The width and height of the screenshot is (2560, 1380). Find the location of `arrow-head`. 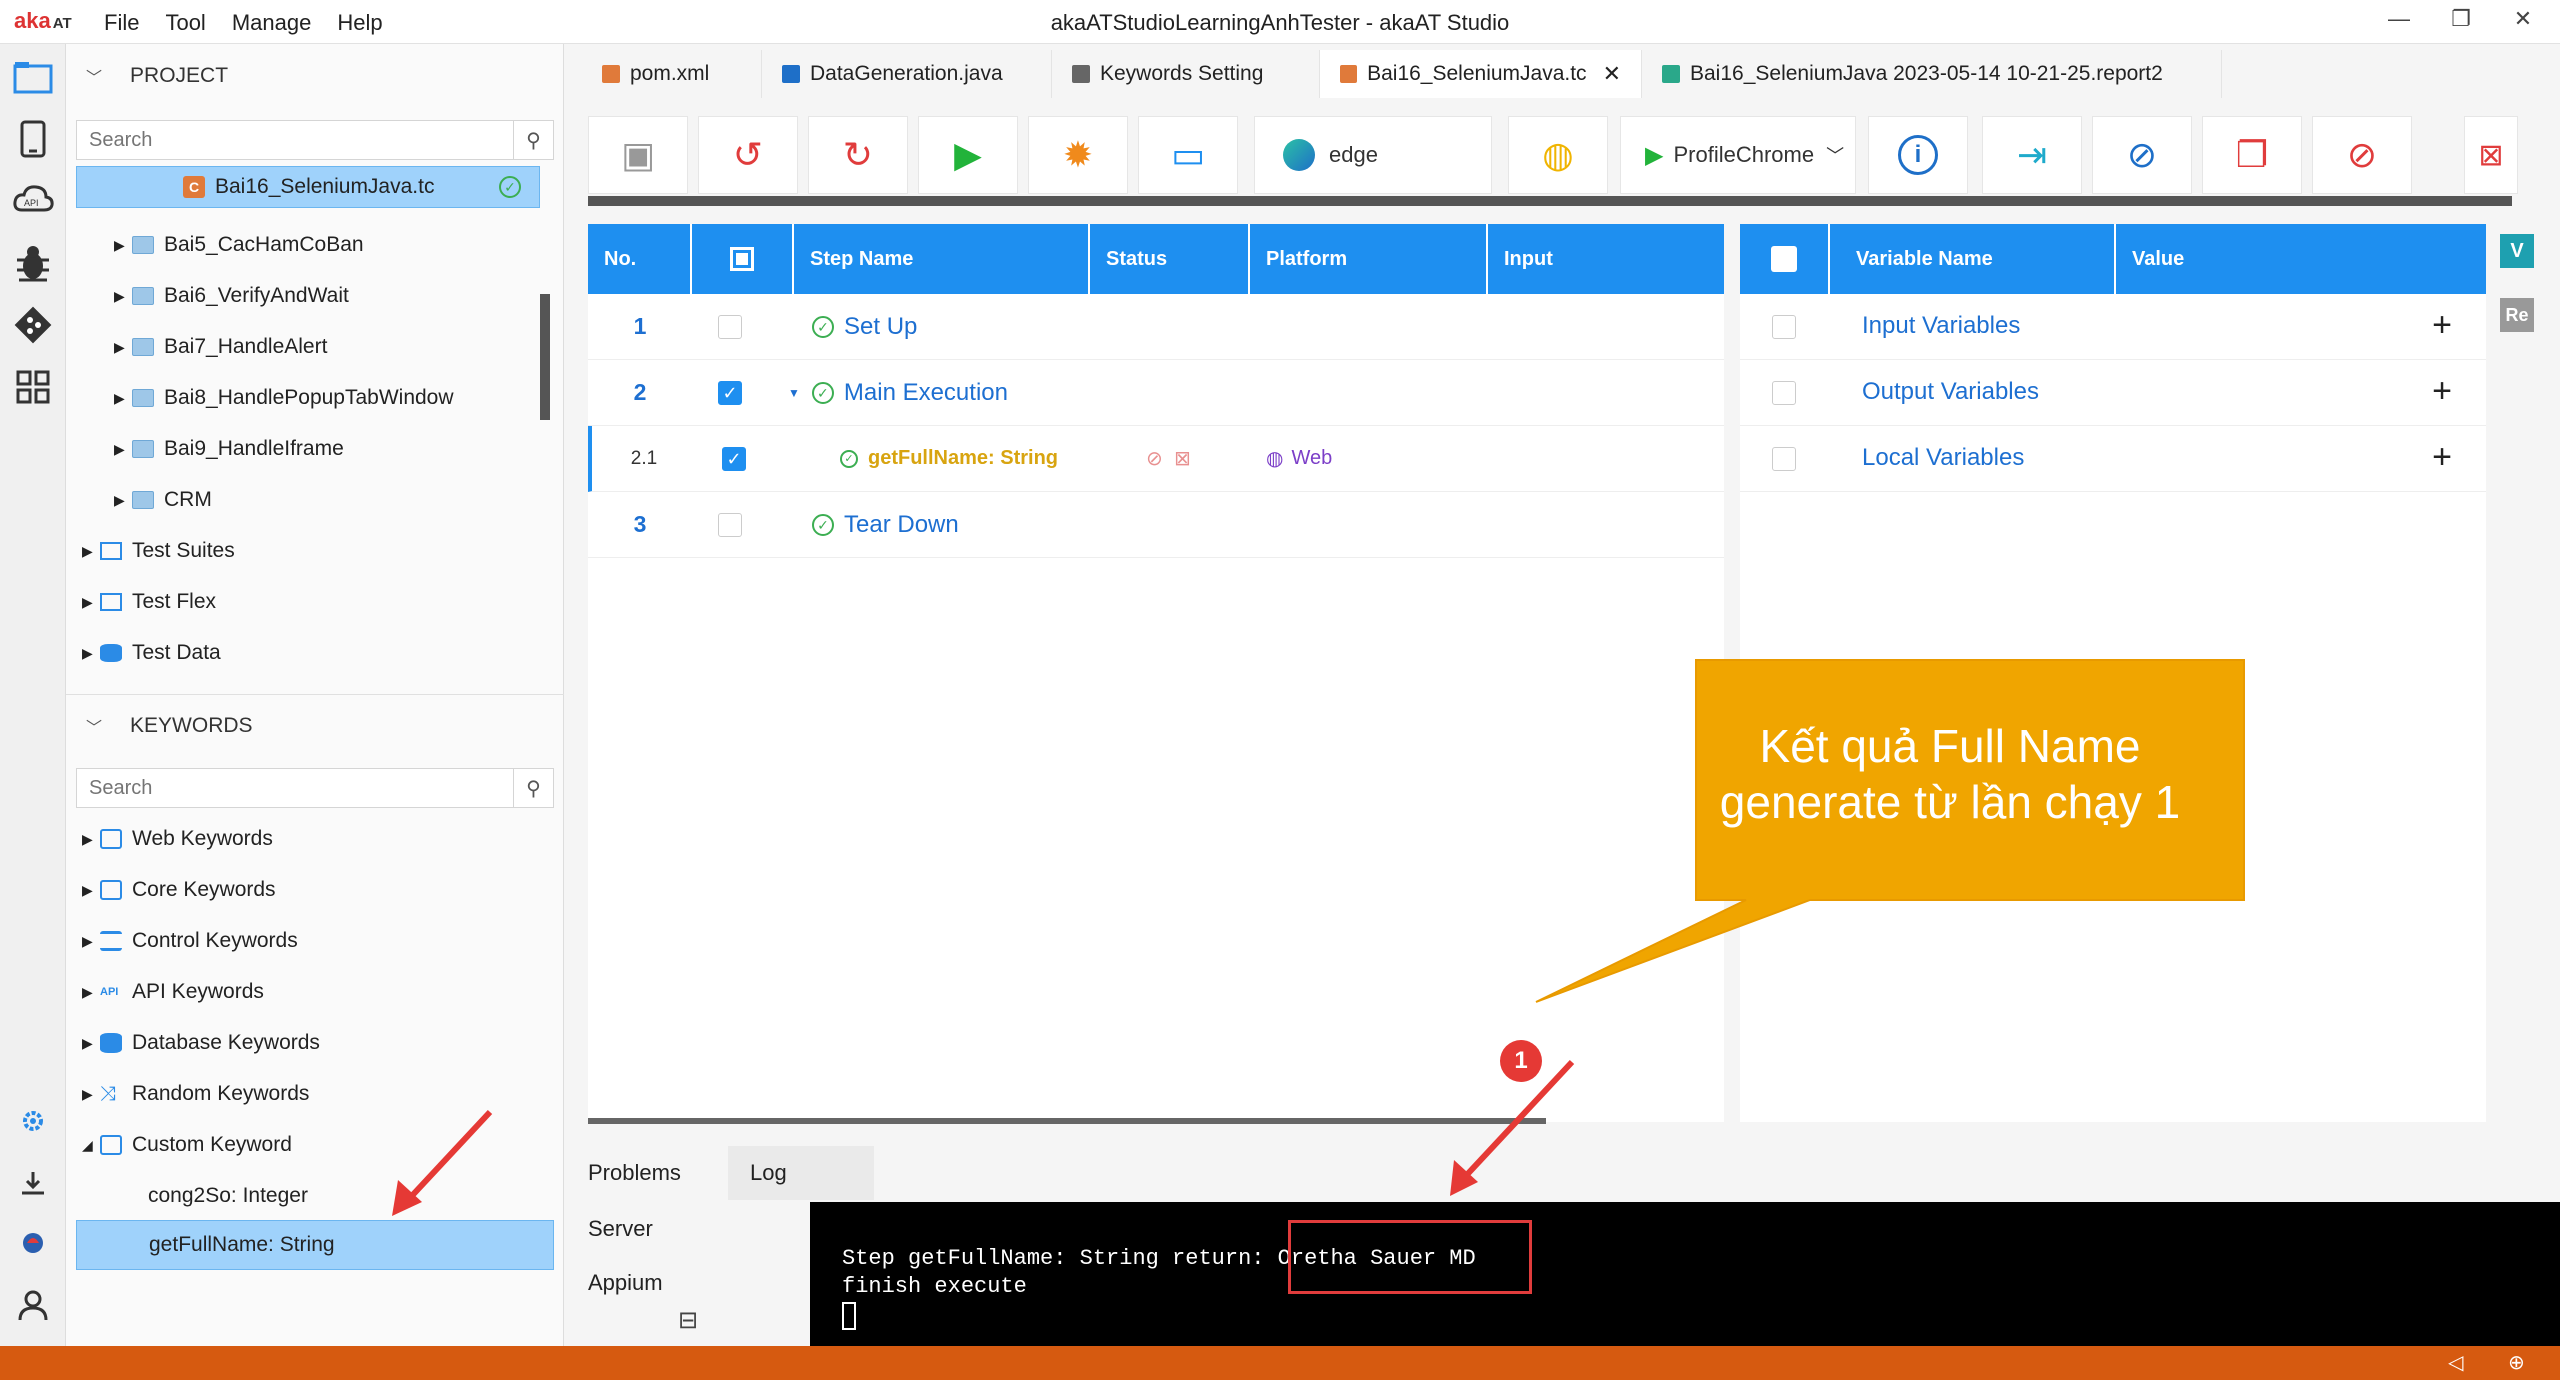

arrow-head is located at coordinates (407, 1198).